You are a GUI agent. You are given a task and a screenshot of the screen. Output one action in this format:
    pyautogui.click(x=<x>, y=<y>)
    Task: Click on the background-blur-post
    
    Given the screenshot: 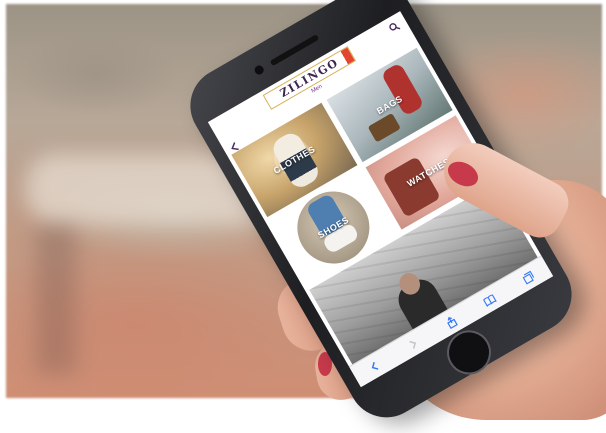 What is the action you would take?
    pyautogui.click(x=56, y=299)
    